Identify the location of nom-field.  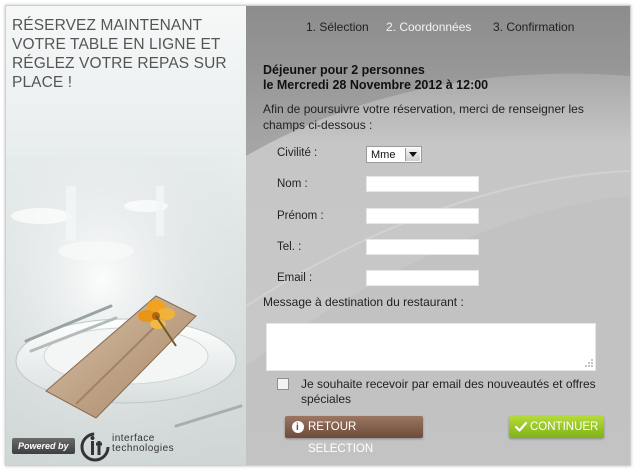
(422, 184).